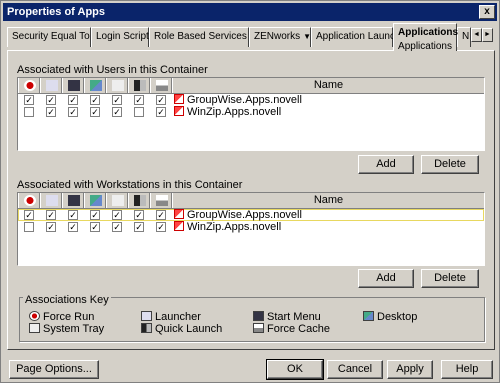 The height and width of the screenshot is (383, 500). What do you see at coordinates (295, 369) in the screenshot?
I see `ok-button: OK` at bounding box center [295, 369].